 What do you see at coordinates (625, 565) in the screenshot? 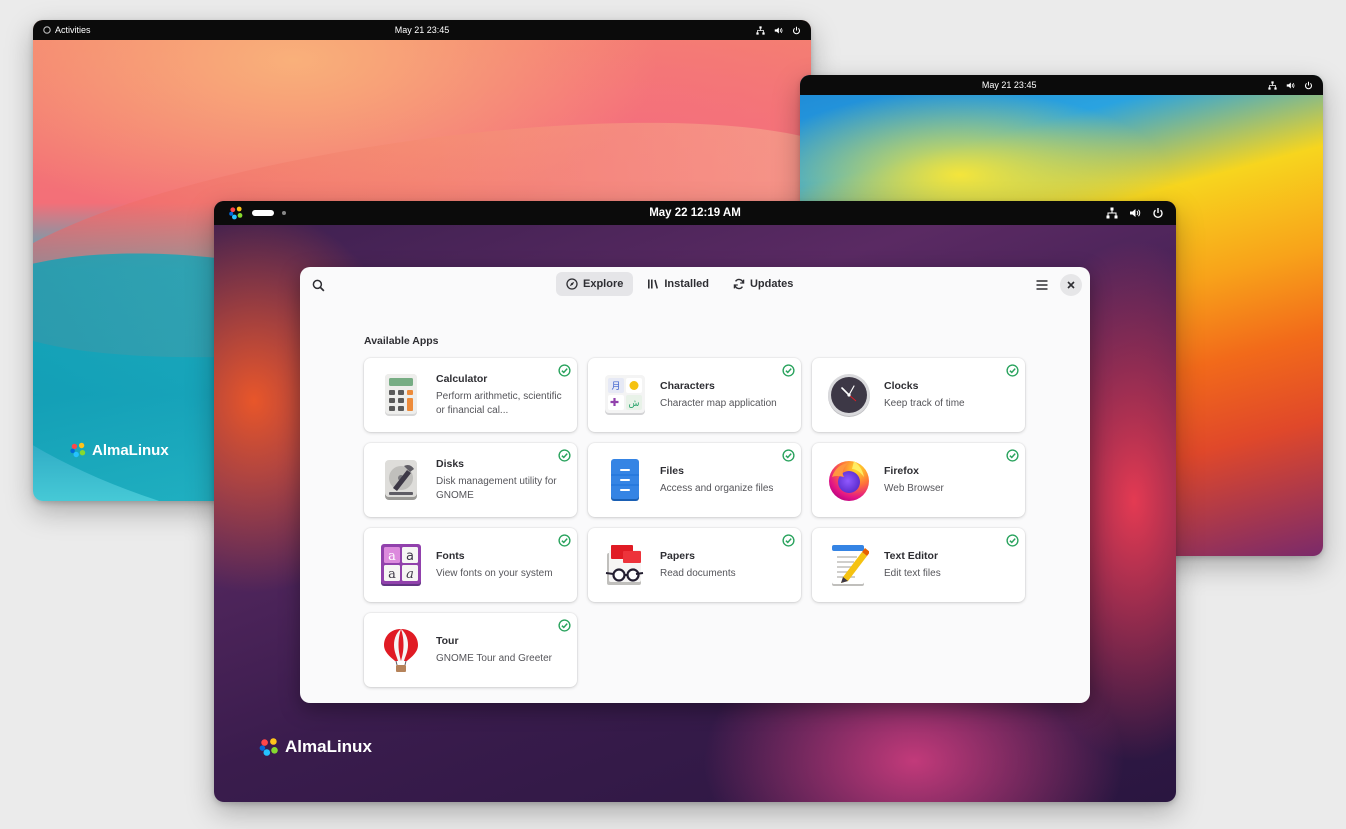
I see `papers-icon` at bounding box center [625, 565].